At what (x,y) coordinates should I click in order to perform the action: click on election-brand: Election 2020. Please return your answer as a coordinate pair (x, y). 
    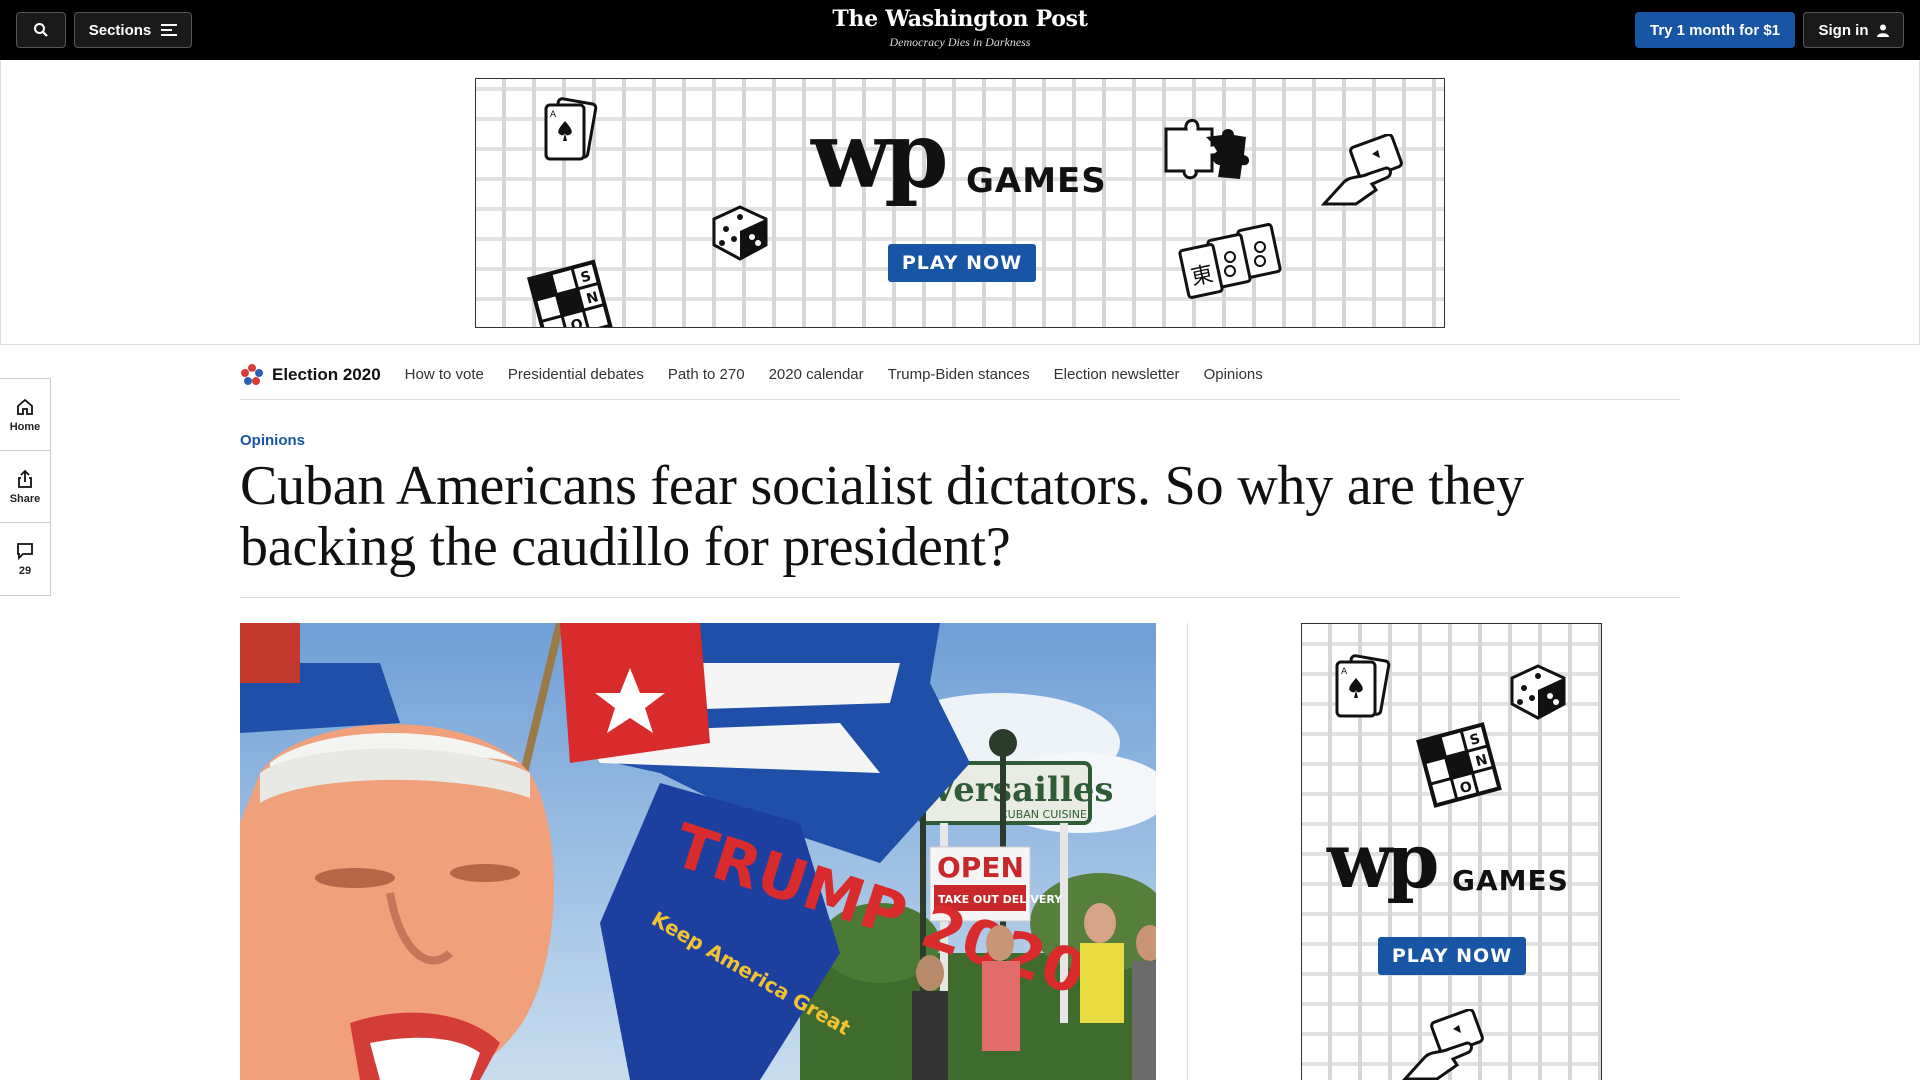
    Looking at the image, I should click on (310, 375).